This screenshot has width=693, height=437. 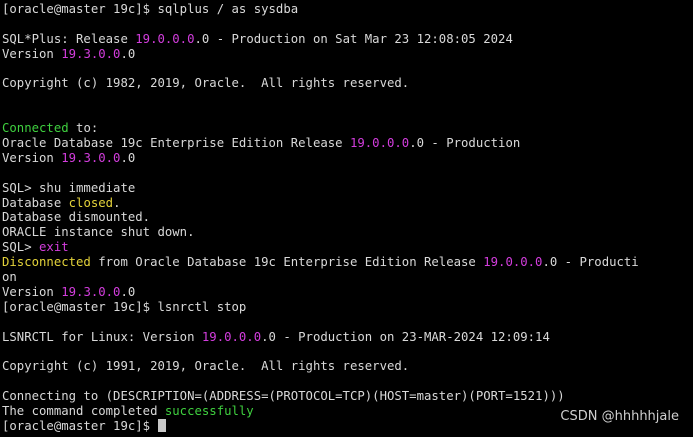 What do you see at coordinates (91, 202) in the screenshot?
I see `terminal-text: closed` at bounding box center [91, 202].